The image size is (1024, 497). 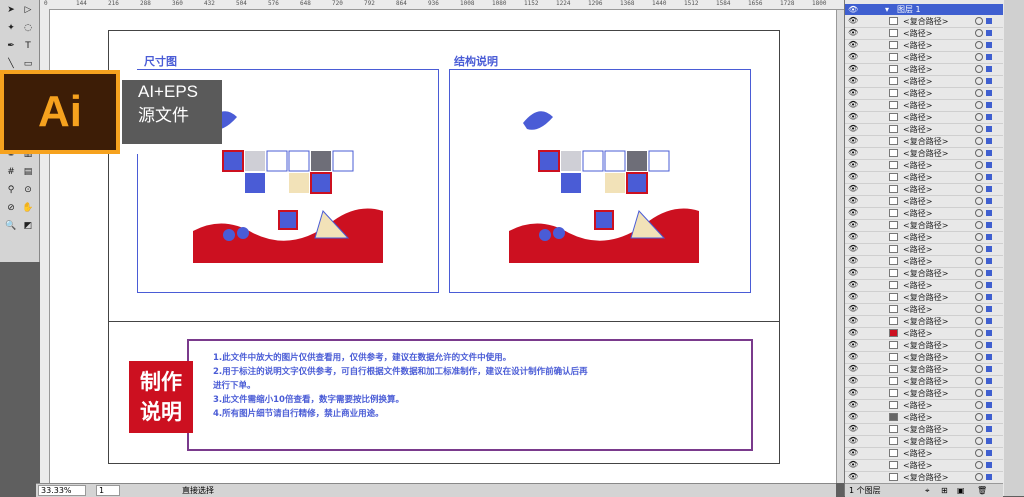 What do you see at coordinates (982, 490) in the screenshot?
I see `delete-layer-icon: 🗑` at bounding box center [982, 490].